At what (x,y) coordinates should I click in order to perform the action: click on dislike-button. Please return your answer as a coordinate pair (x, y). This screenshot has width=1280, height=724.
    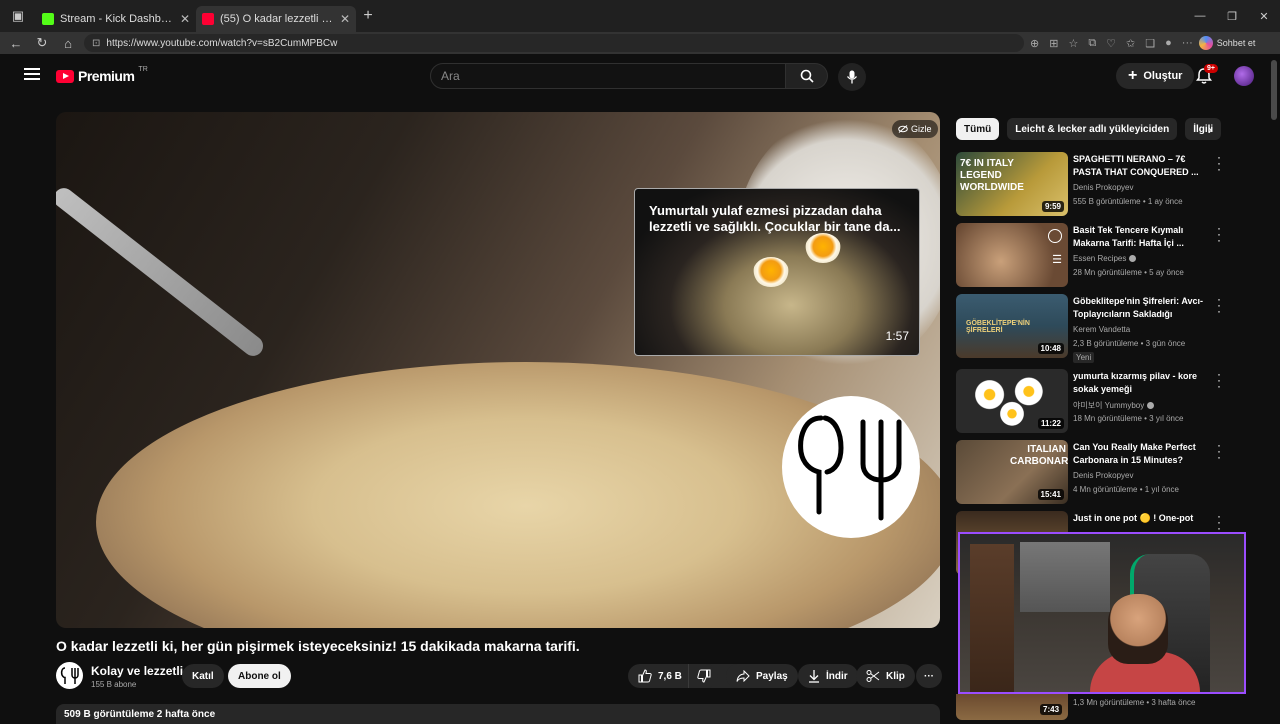
    Looking at the image, I should click on (703, 676).